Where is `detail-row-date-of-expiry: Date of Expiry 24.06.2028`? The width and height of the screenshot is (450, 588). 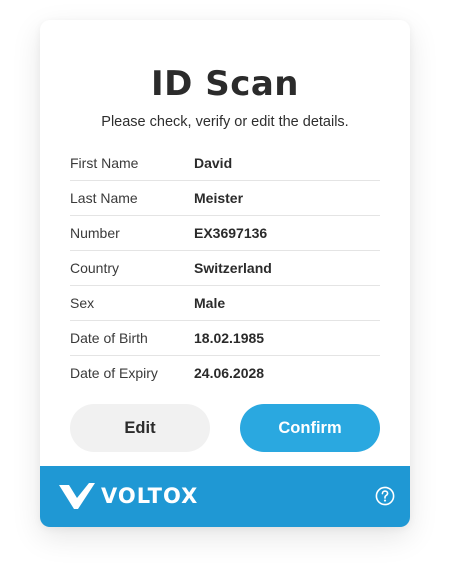 detail-row-date-of-expiry: Date of Expiry 24.06.2028 is located at coordinates (225, 373).